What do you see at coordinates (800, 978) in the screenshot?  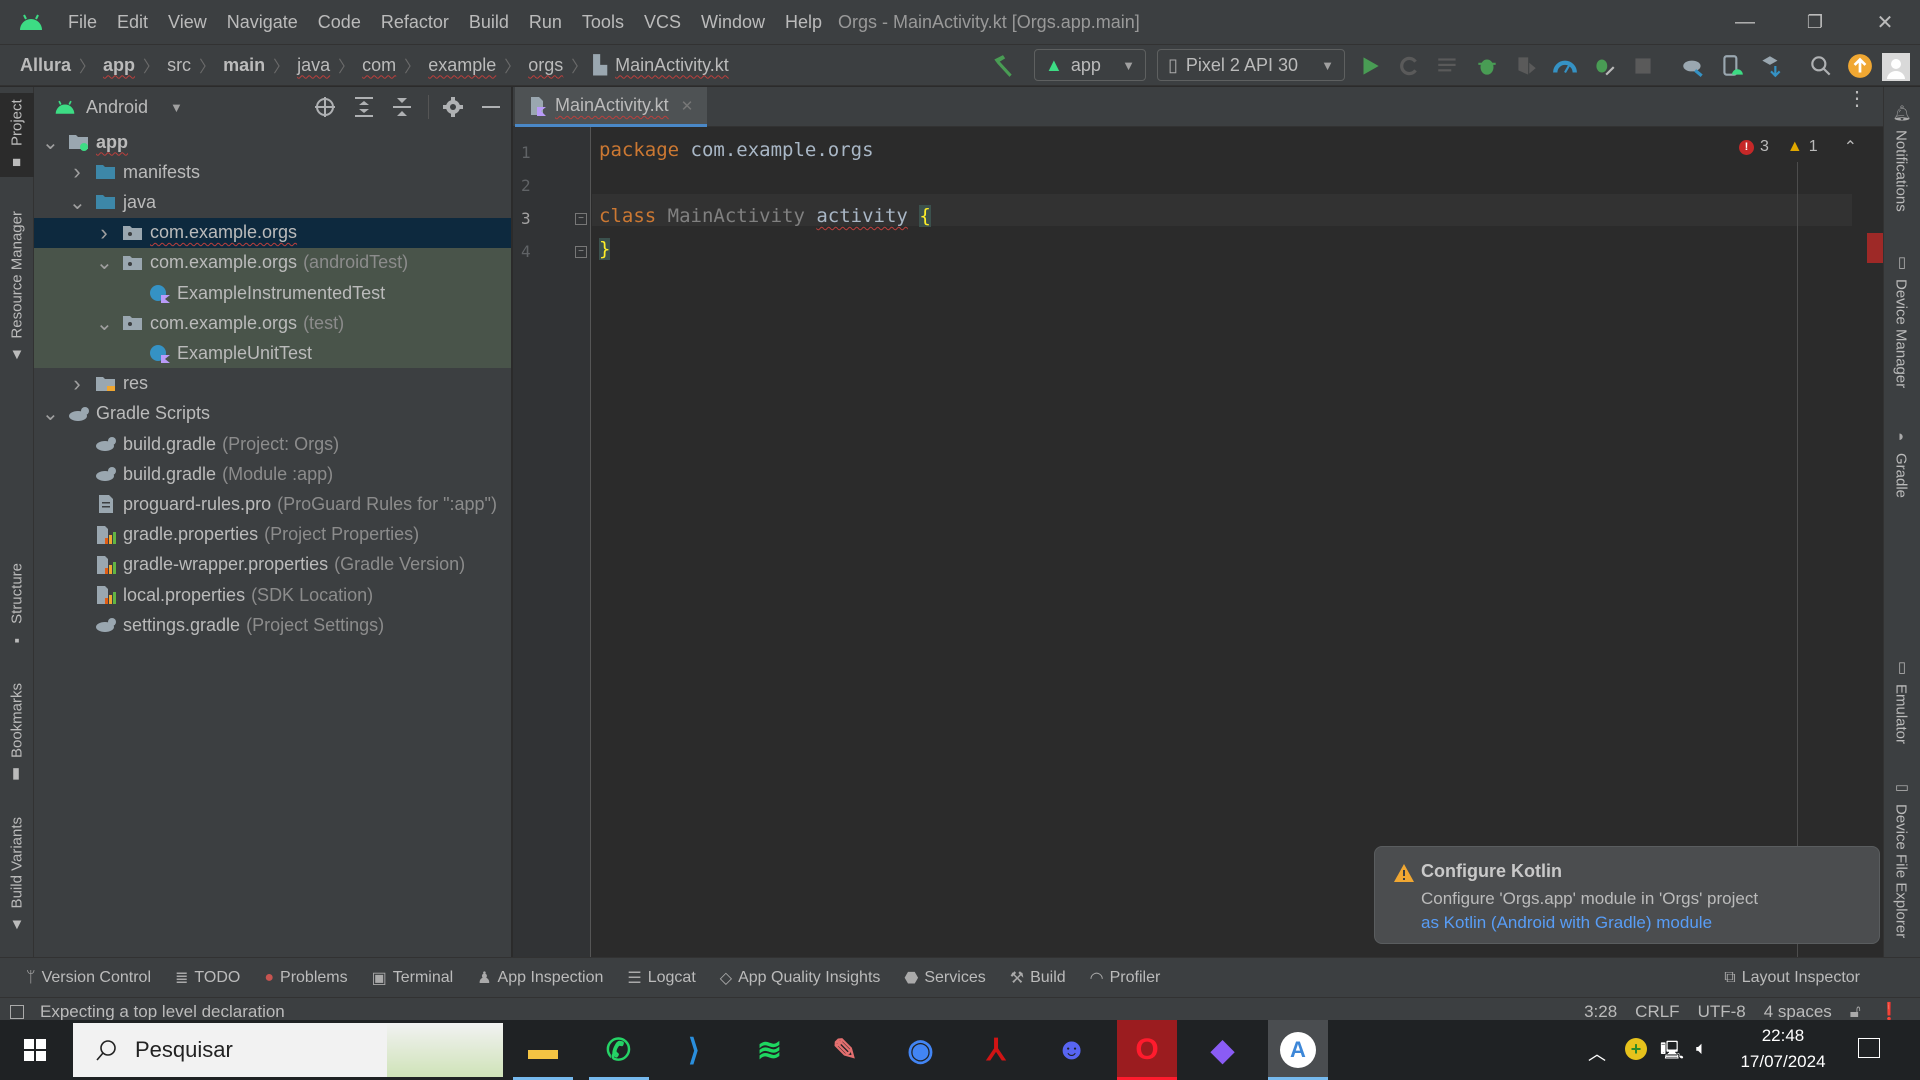 I see `tool-tab-app-quality-insights: ◇ App Quality Insights` at bounding box center [800, 978].